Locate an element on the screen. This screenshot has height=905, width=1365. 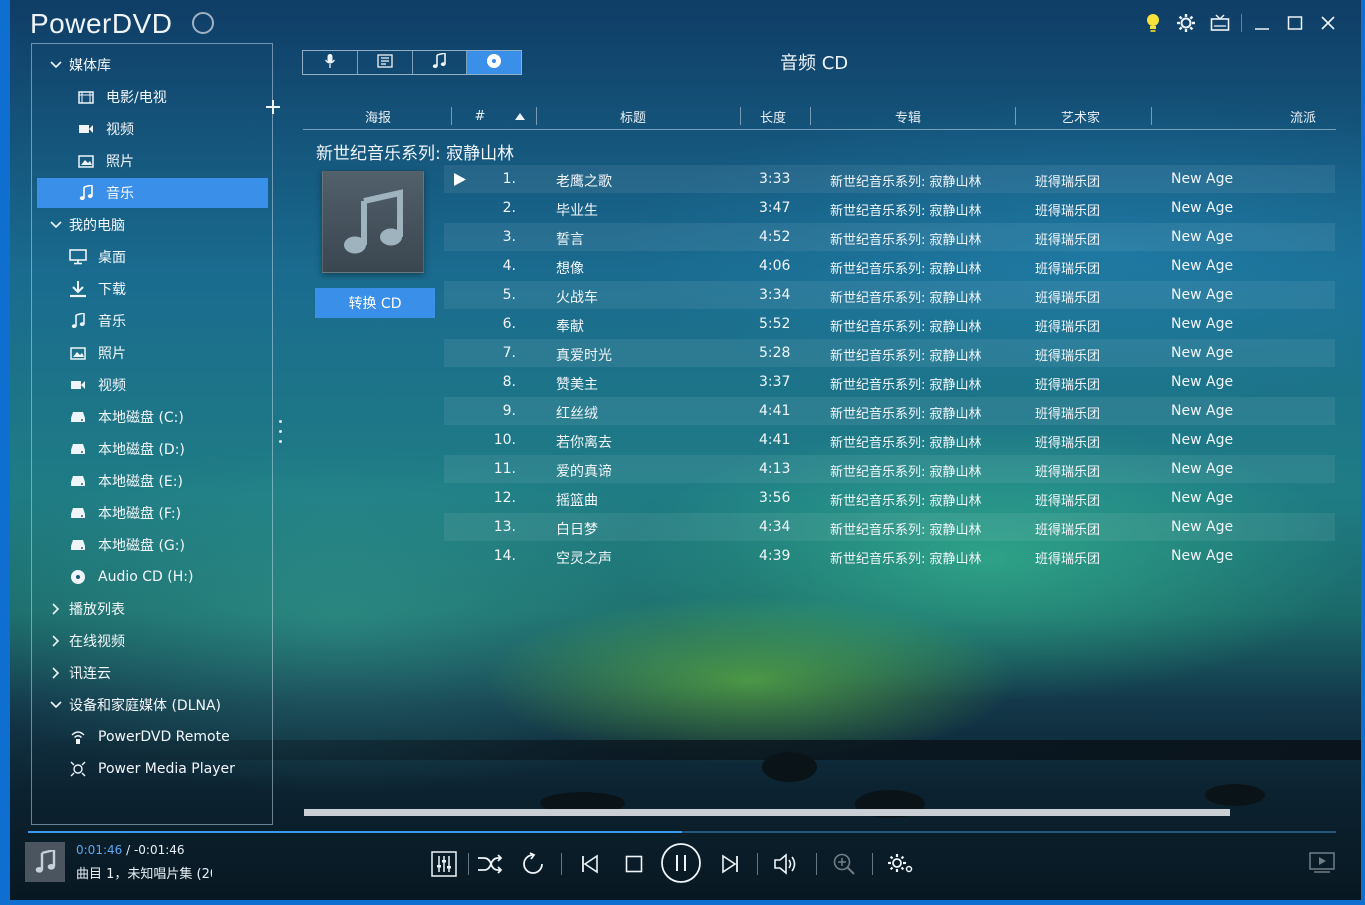
sidebar-item-label: 本地磁盘 (G:) is located at coordinates (141, 546).